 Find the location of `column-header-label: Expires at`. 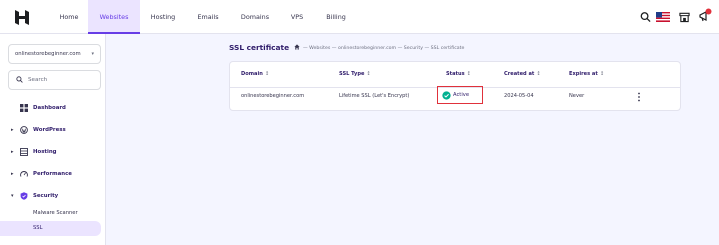

column-header-label: Expires at is located at coordinates (583, 74).